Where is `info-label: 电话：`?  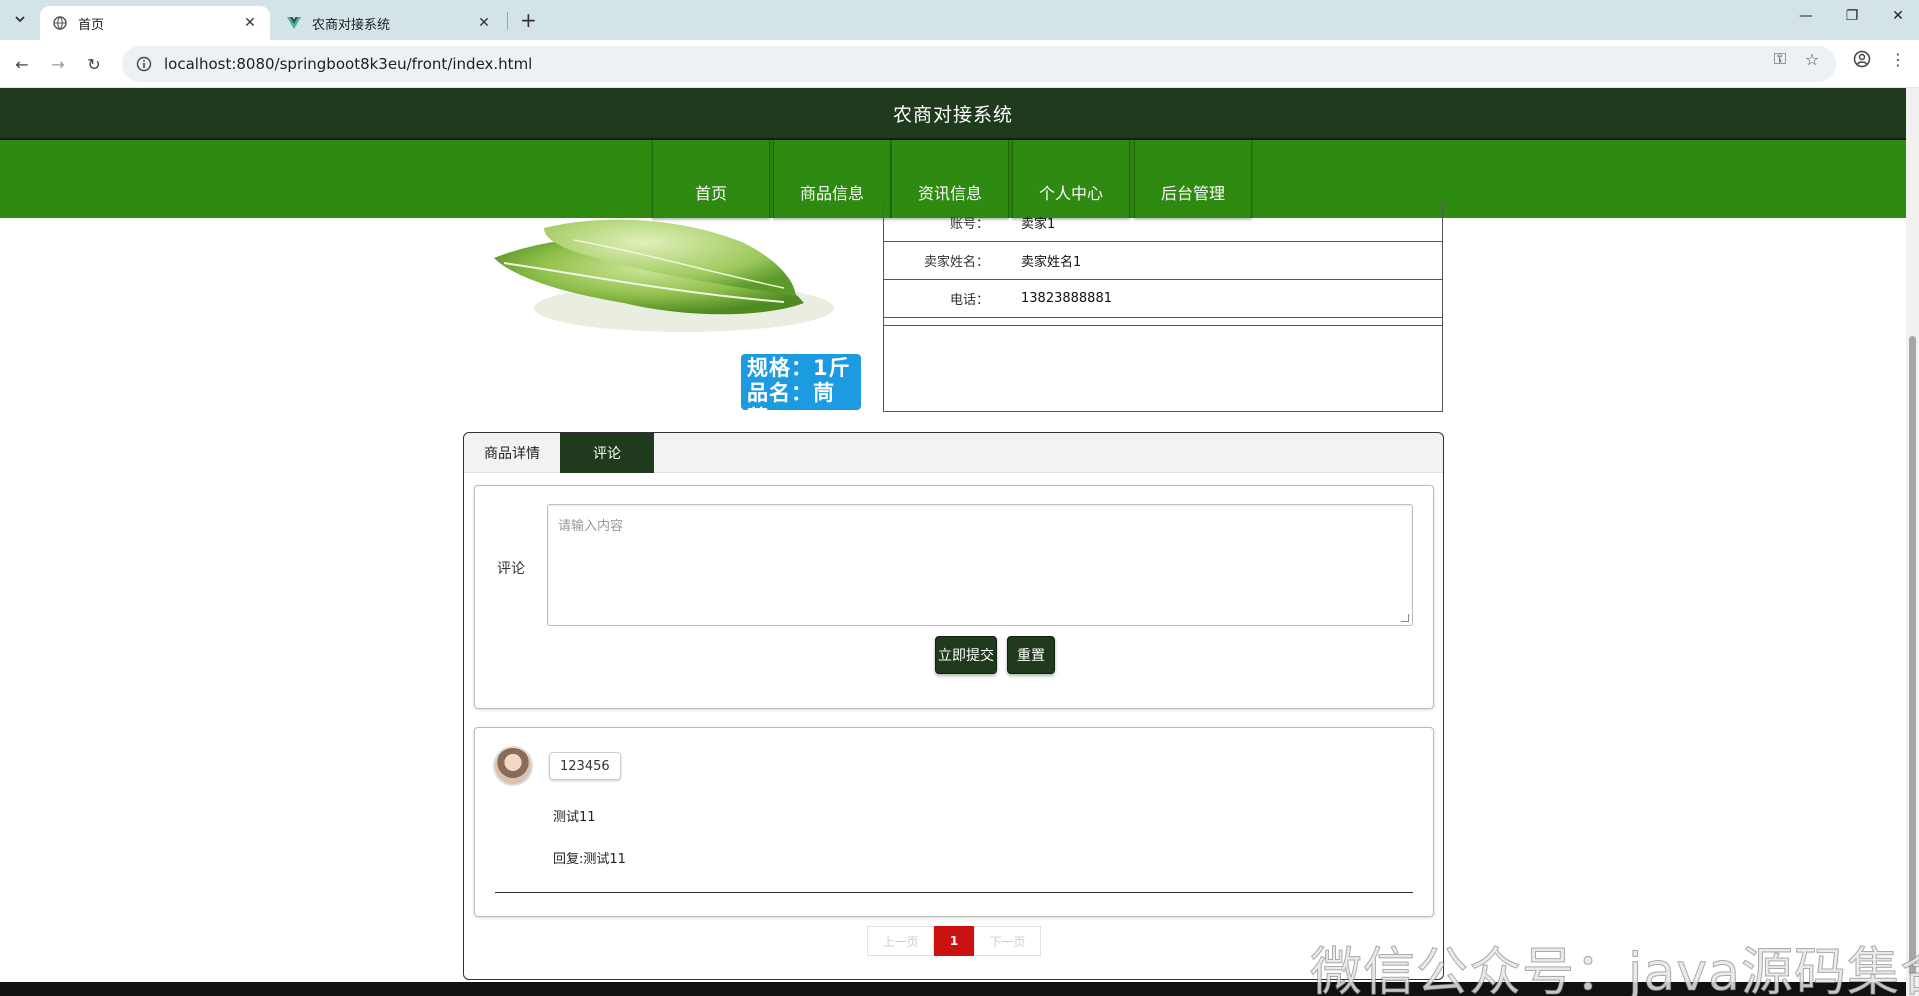 info-label: 电话： is located at coordinates (969, 300).